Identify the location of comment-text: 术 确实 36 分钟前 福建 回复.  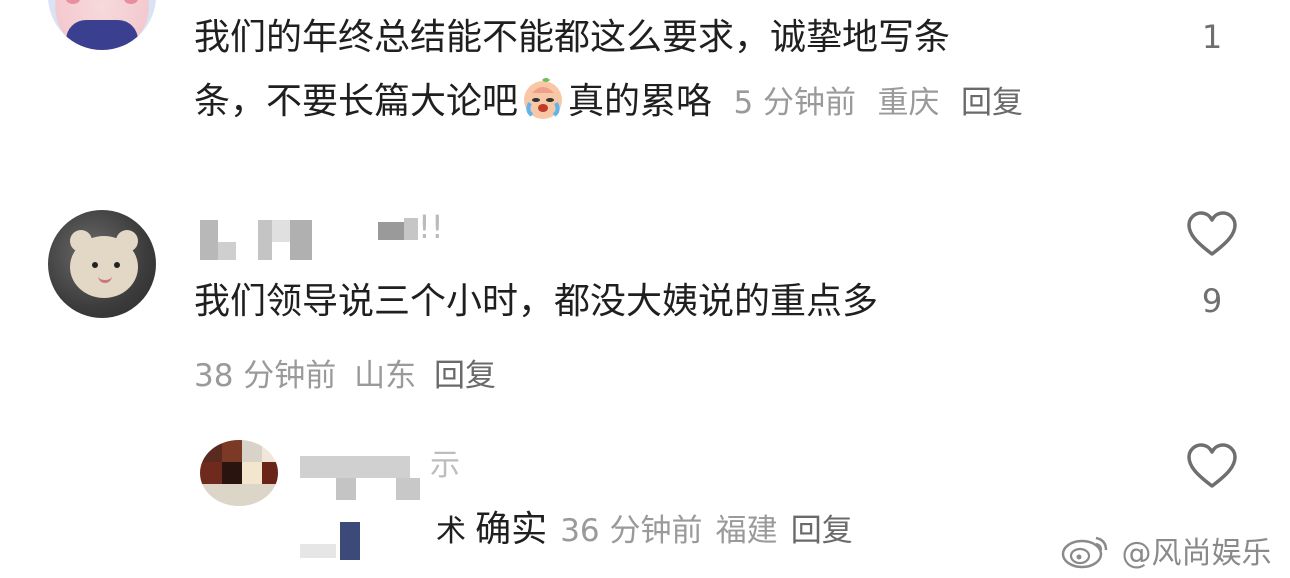
(644, 531).